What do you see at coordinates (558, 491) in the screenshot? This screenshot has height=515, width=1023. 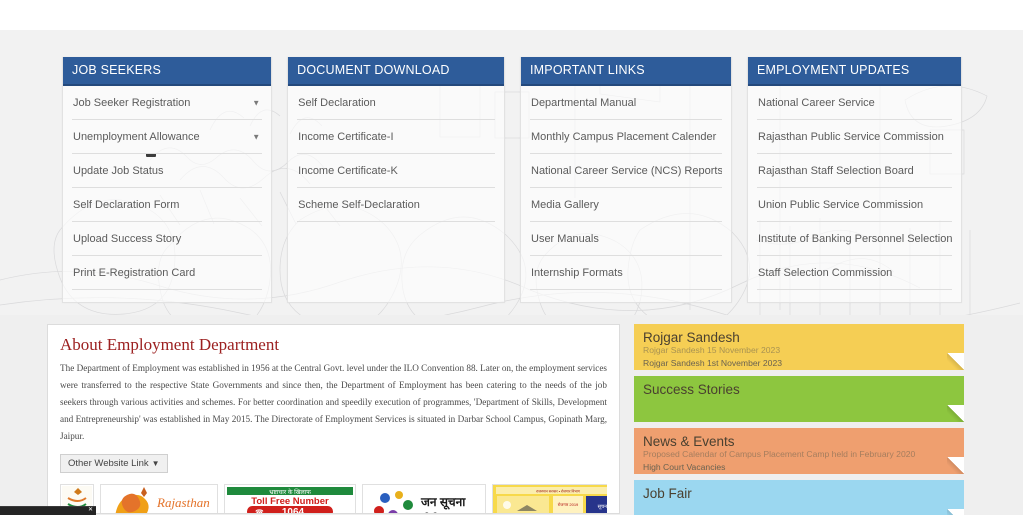 I see `svg-text: राजस्थान सरकार • रोजगार विभाग` at bounding box center [558, 491].